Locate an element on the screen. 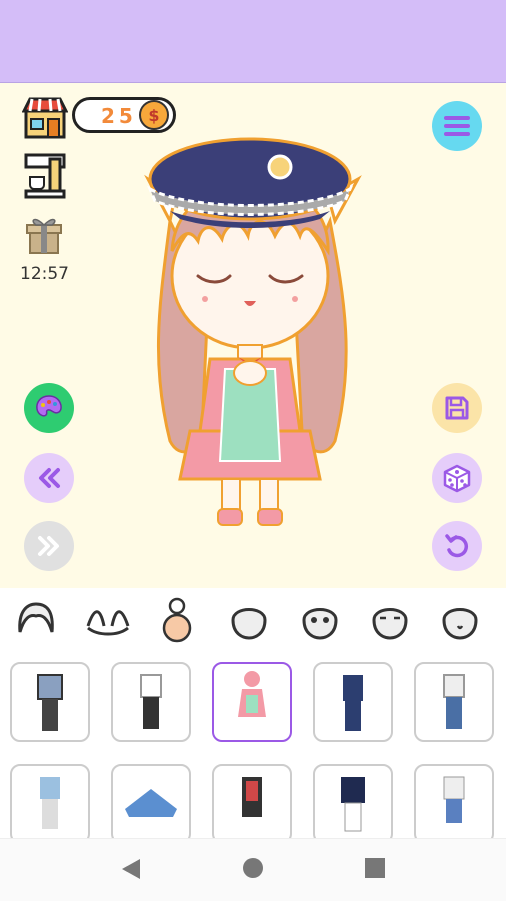  coffee-machine-icon is located at coordinates (45, 176).